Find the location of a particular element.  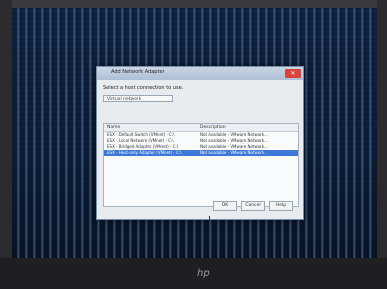

close-button: ✕ is located at coordinates (293, 73).